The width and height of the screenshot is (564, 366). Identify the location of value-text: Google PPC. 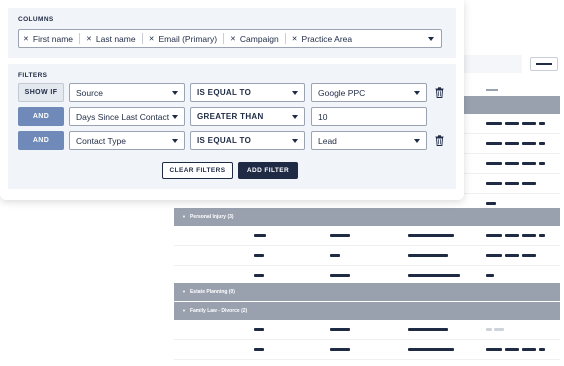
(342, 92).